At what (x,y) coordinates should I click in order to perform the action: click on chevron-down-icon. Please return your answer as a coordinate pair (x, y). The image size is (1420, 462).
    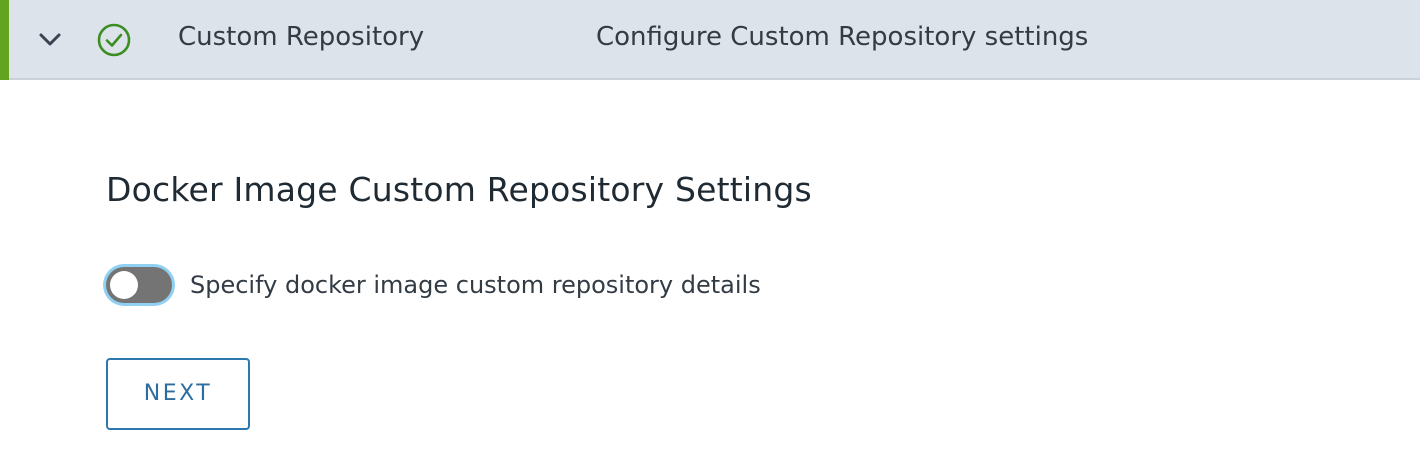
    Looking at the image, I should click on (50, 40).